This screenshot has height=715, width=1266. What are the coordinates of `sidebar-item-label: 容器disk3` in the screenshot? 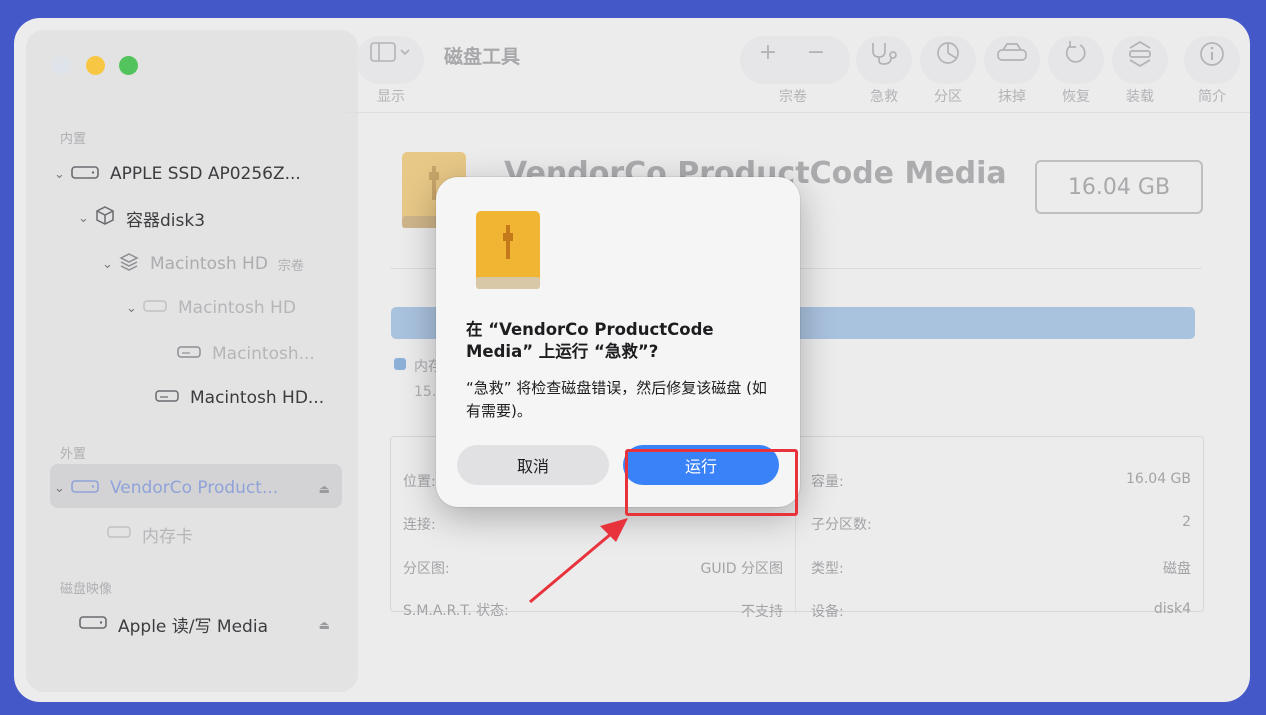 It's located at (166, 220).